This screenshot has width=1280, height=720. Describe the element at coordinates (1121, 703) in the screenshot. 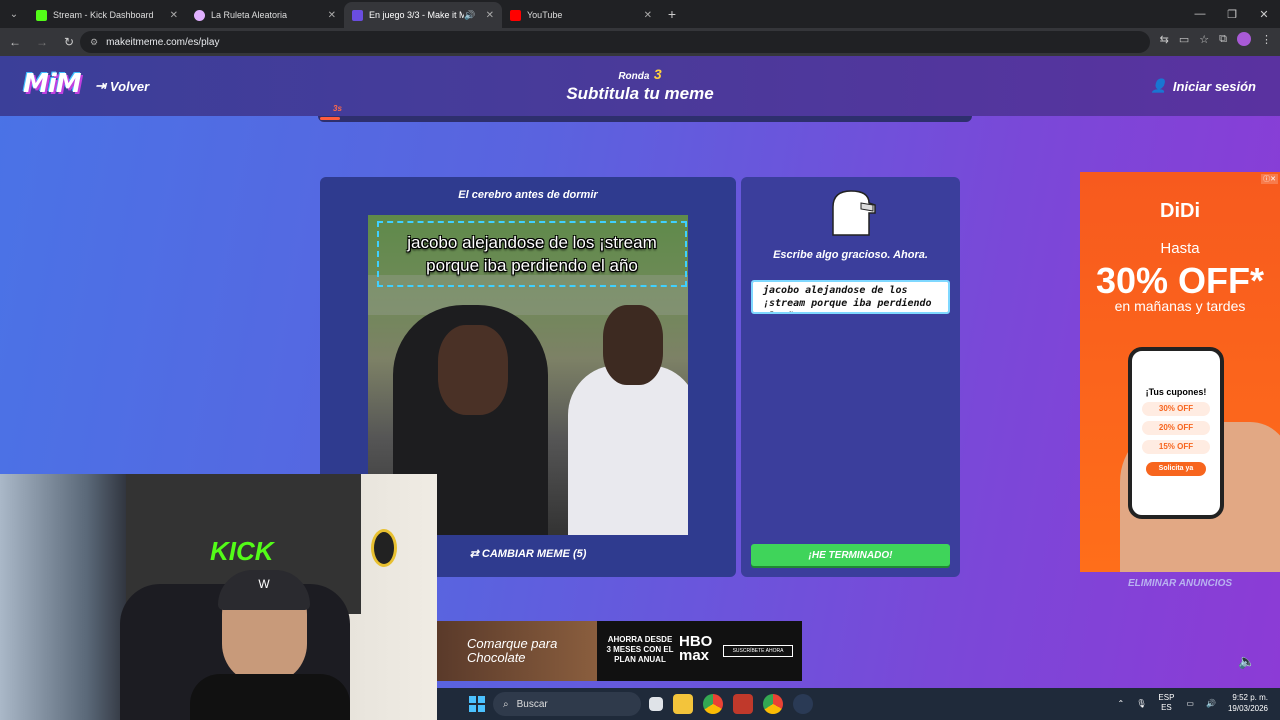

I see `tray-chevron-icon: ⌃` at that location.